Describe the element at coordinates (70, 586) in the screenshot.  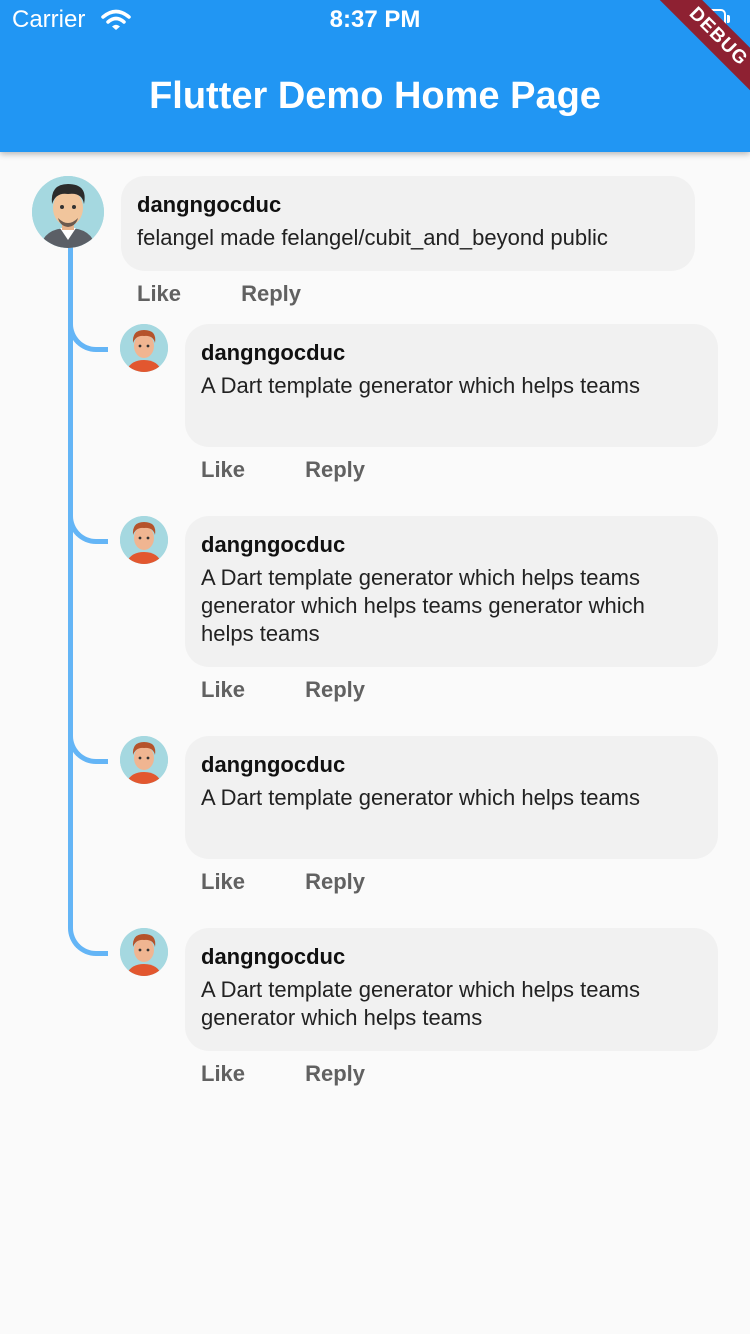
I see `thread-line` at that location.